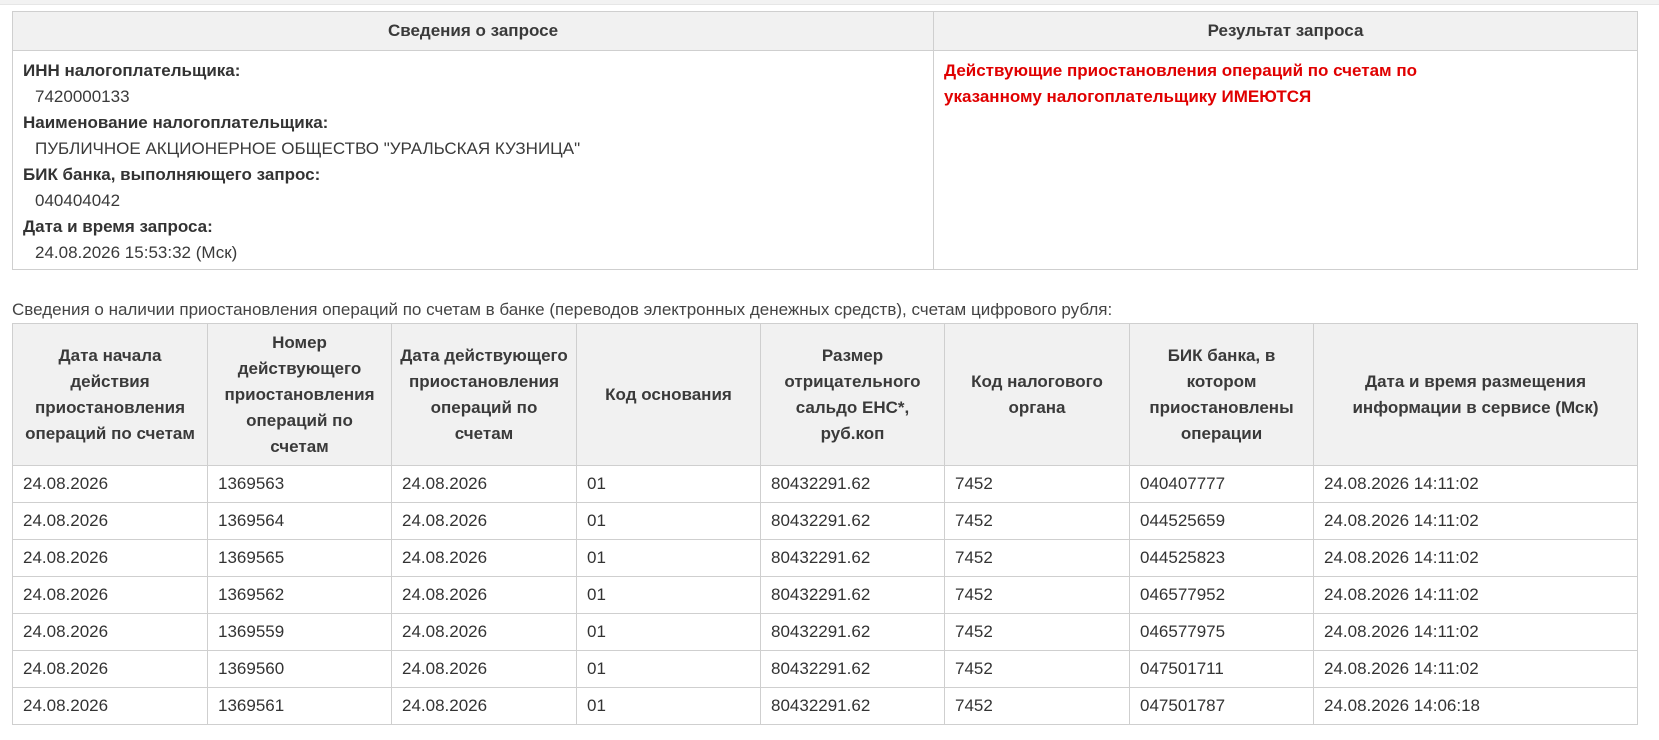 Image resolution: width=1659 pixels, height=740 pixels. Describe the element at coordinates (1221, 632) in the screenshot. I see `table-cell: 046577975` at that location.